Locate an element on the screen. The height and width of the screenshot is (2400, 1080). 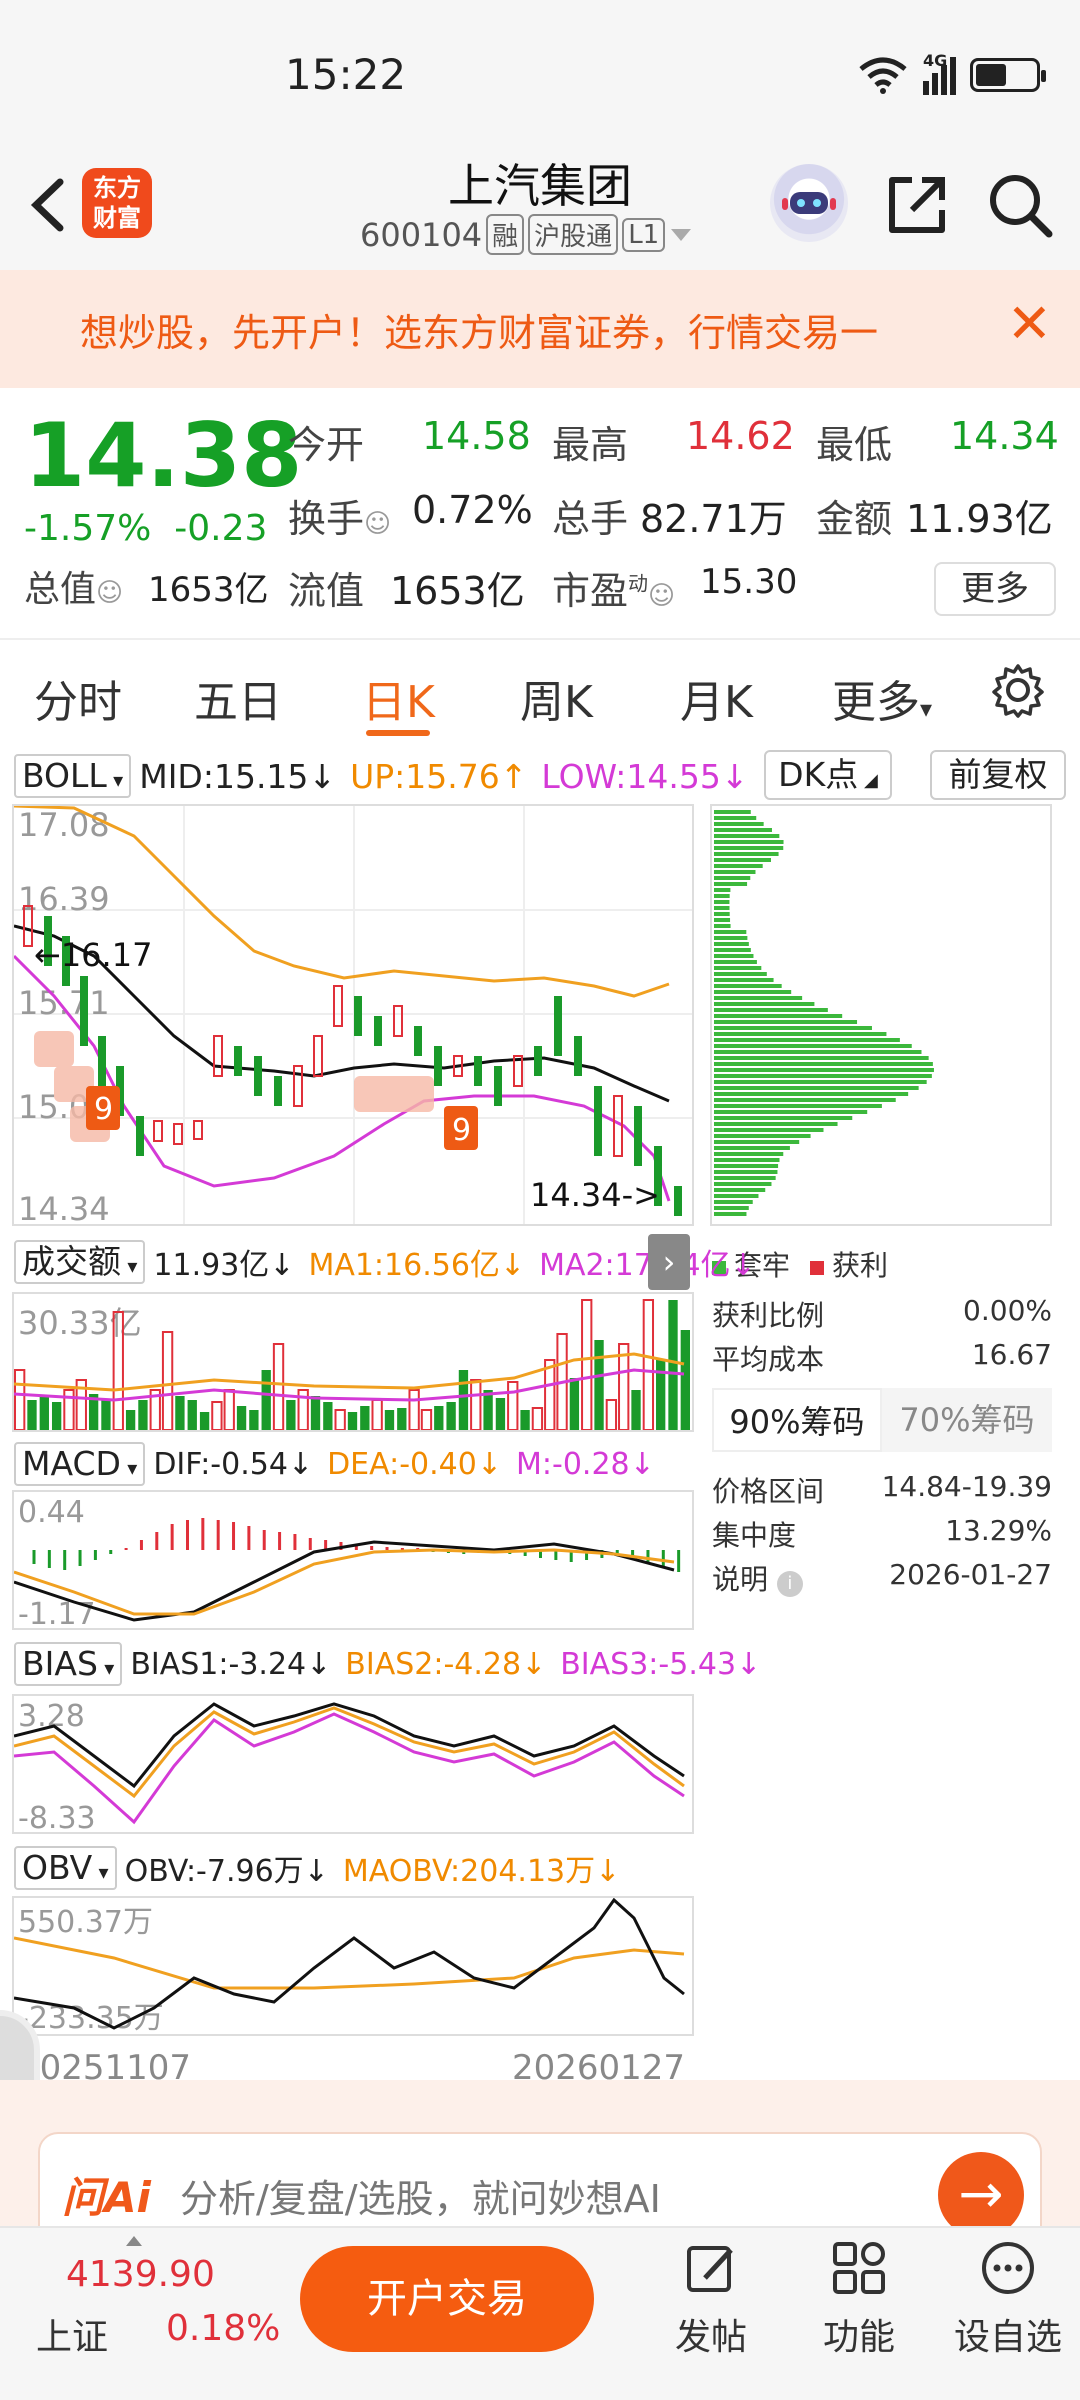
tab-chip-70: 70%筹码 is located at coordinates (967, 1420).